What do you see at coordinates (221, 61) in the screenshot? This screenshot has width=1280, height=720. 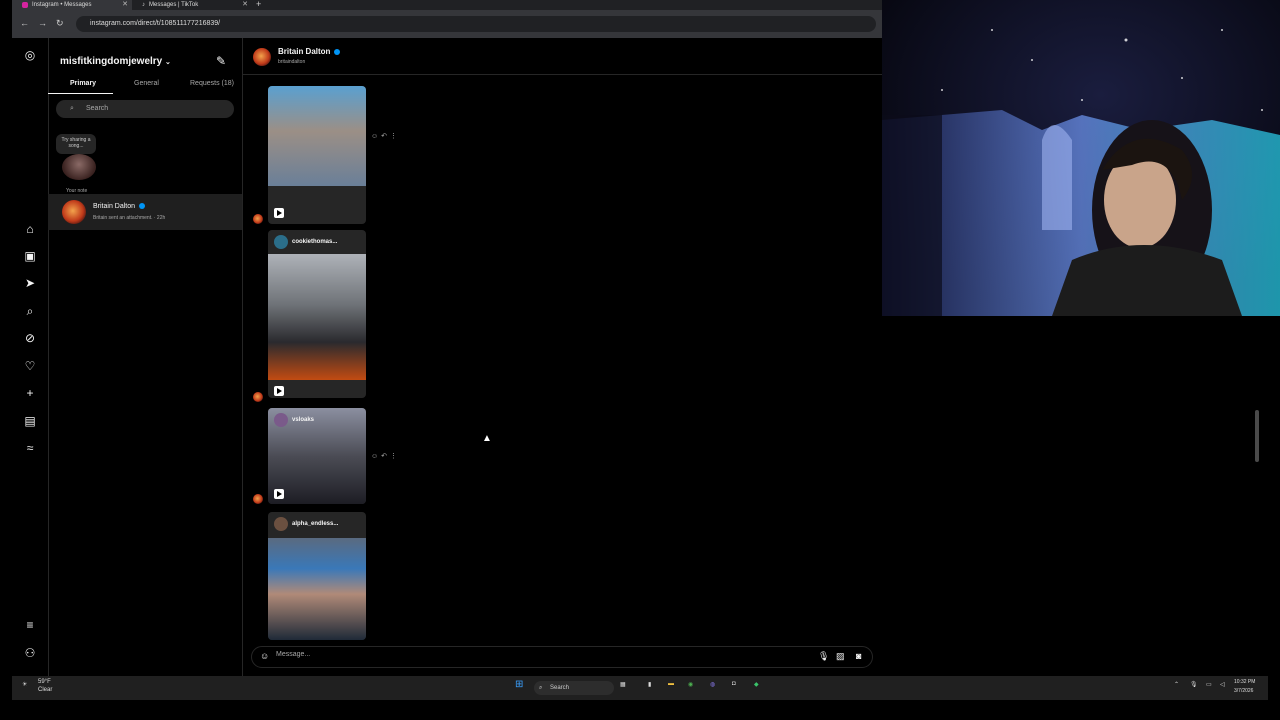 I see `compose-icon: ✎` at bounding box center [221, 61].